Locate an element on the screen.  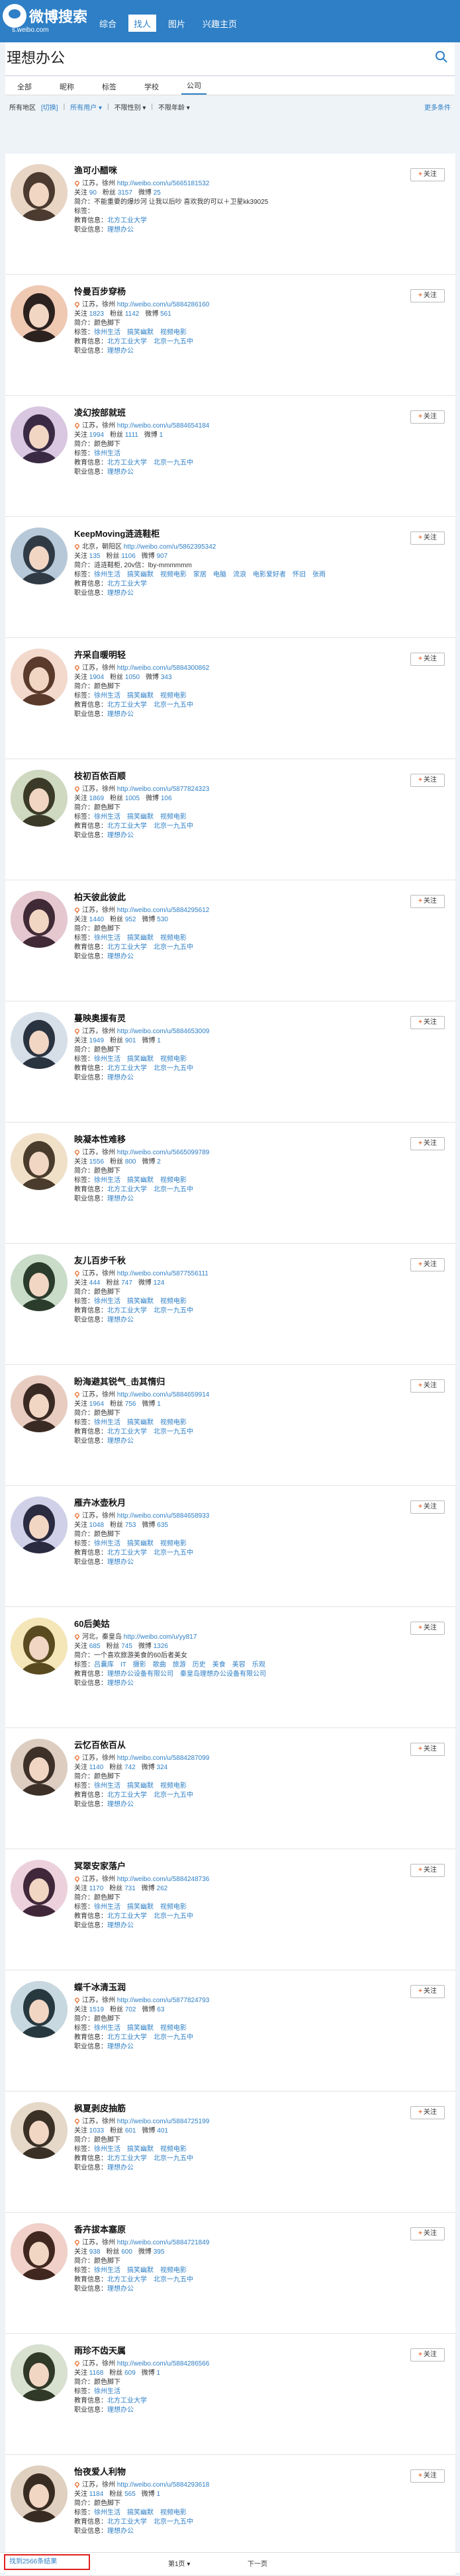
user-name-link: 卉采自暖明轻 is located at coordinates (100, 654).